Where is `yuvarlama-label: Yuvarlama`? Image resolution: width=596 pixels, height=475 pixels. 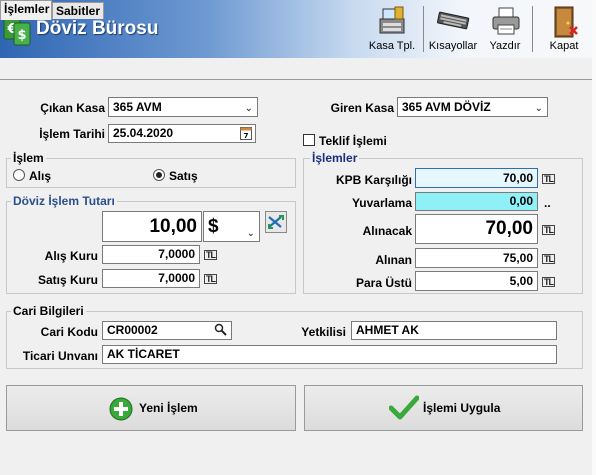 yuvarlama-label: Yuvarlama is located at coordinates (381, 203).